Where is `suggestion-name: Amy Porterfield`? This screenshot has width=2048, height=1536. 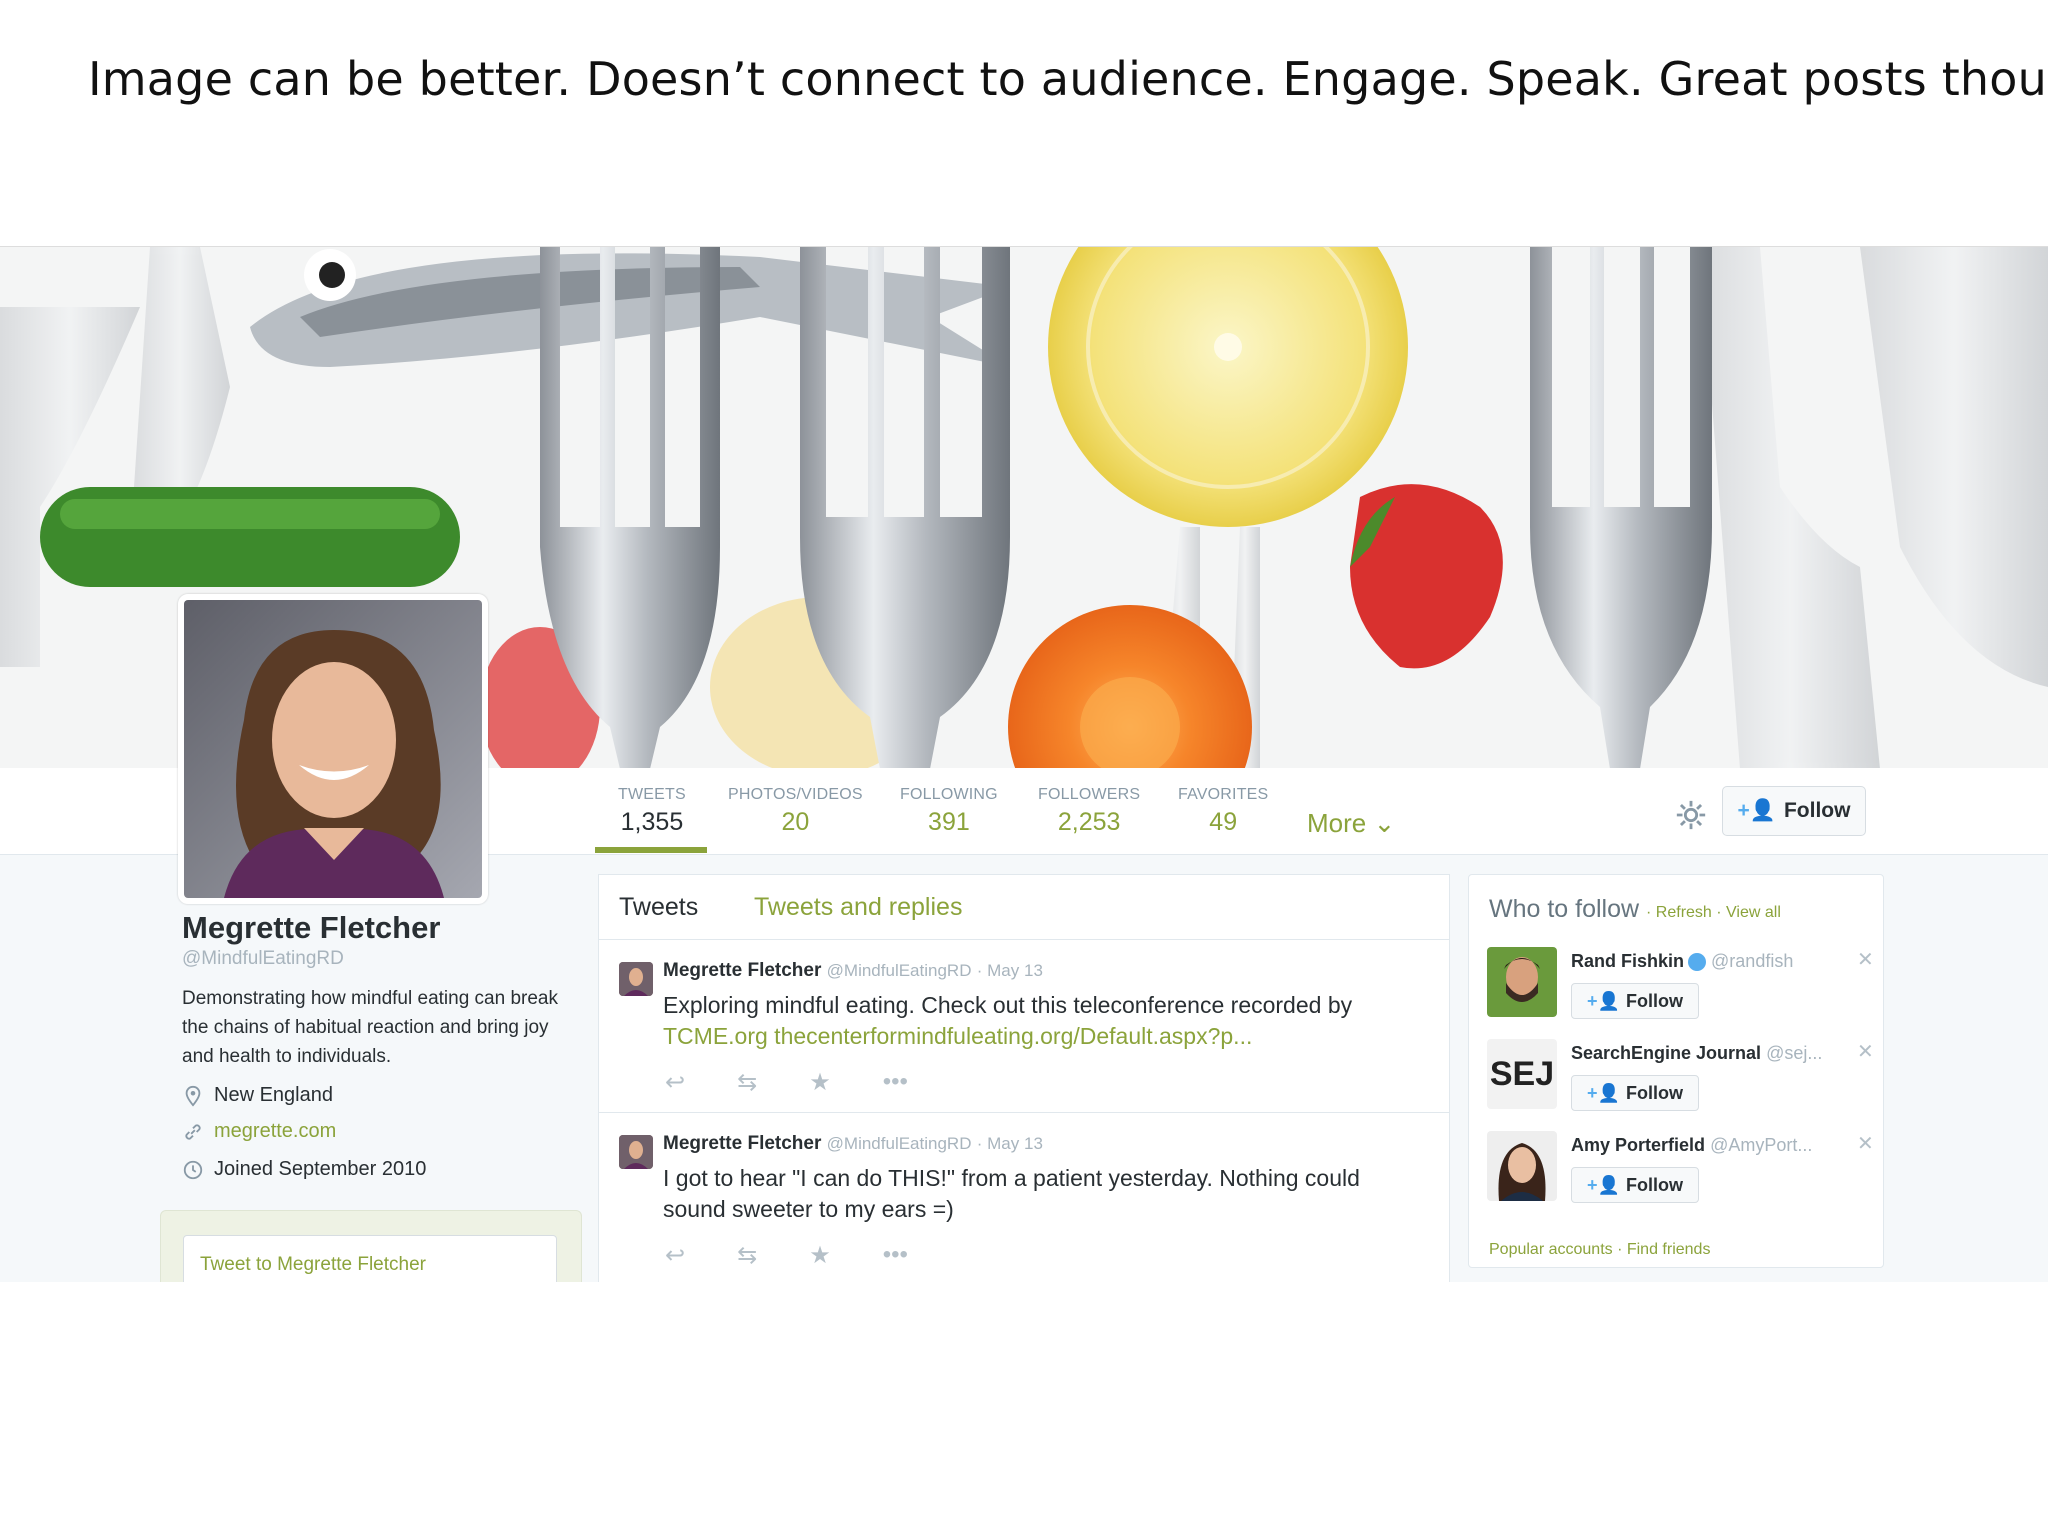 suggestion-name: Amy Porterfield is located at coordinates (1638, 1145).